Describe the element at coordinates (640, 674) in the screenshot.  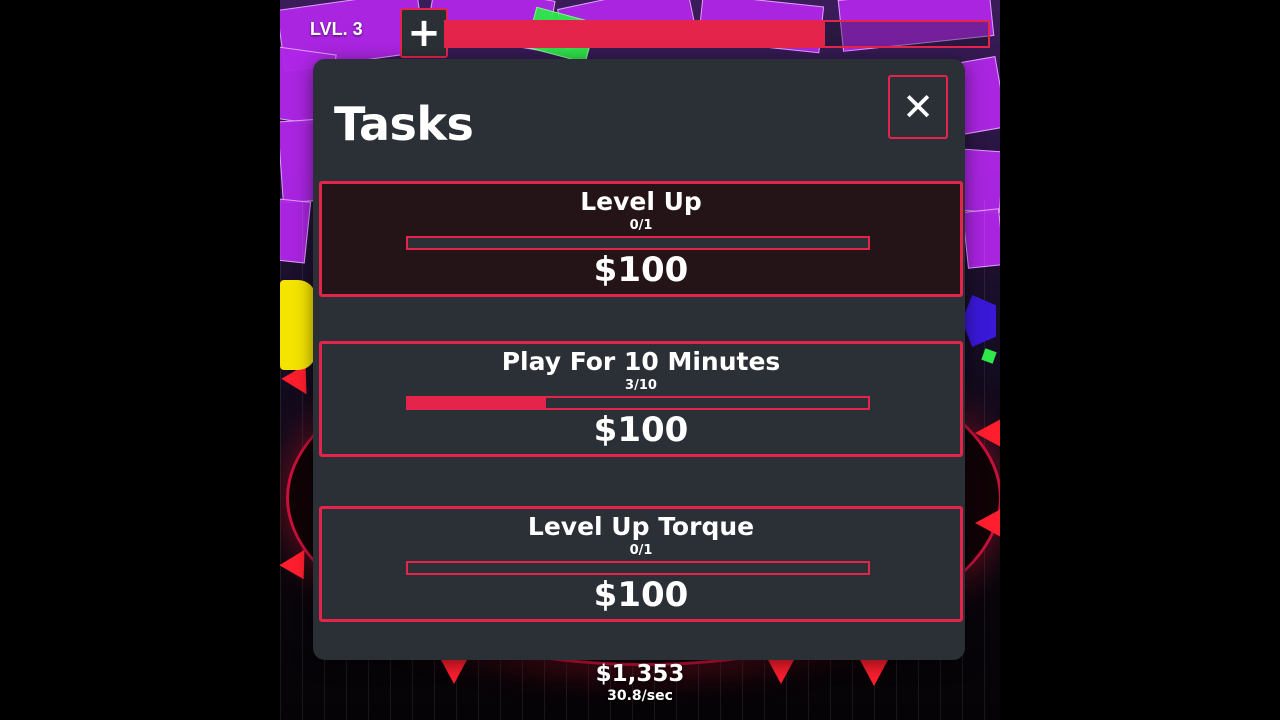
I see `balance-display: $1,353` at that location.